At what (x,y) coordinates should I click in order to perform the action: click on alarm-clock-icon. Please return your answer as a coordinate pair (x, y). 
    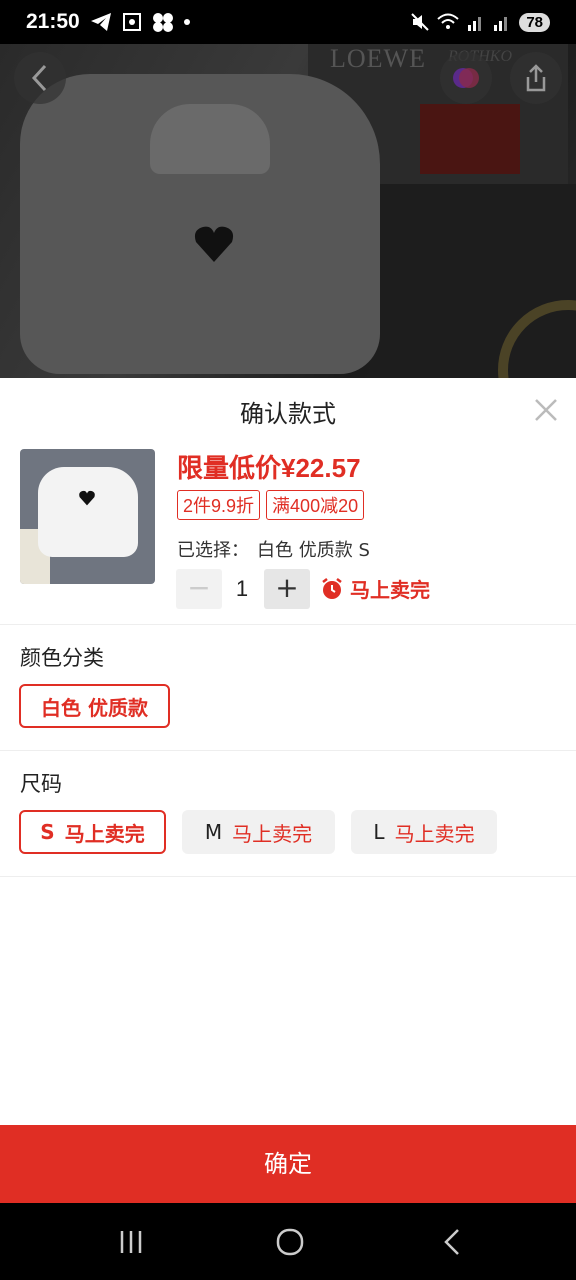
    Looking at the image, I should click on (332, 588).